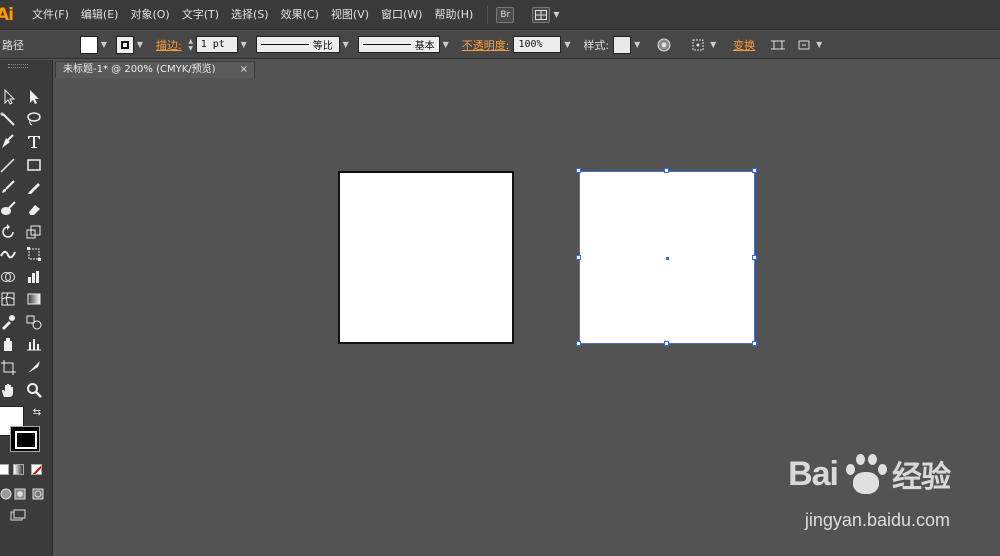 Image resolution: width=1000 pixels, height=556 pixels. What do you see at coordinates (7, 14) in the screenshot?
I see `app-logo: Ai` at bounding box center [7, 14].